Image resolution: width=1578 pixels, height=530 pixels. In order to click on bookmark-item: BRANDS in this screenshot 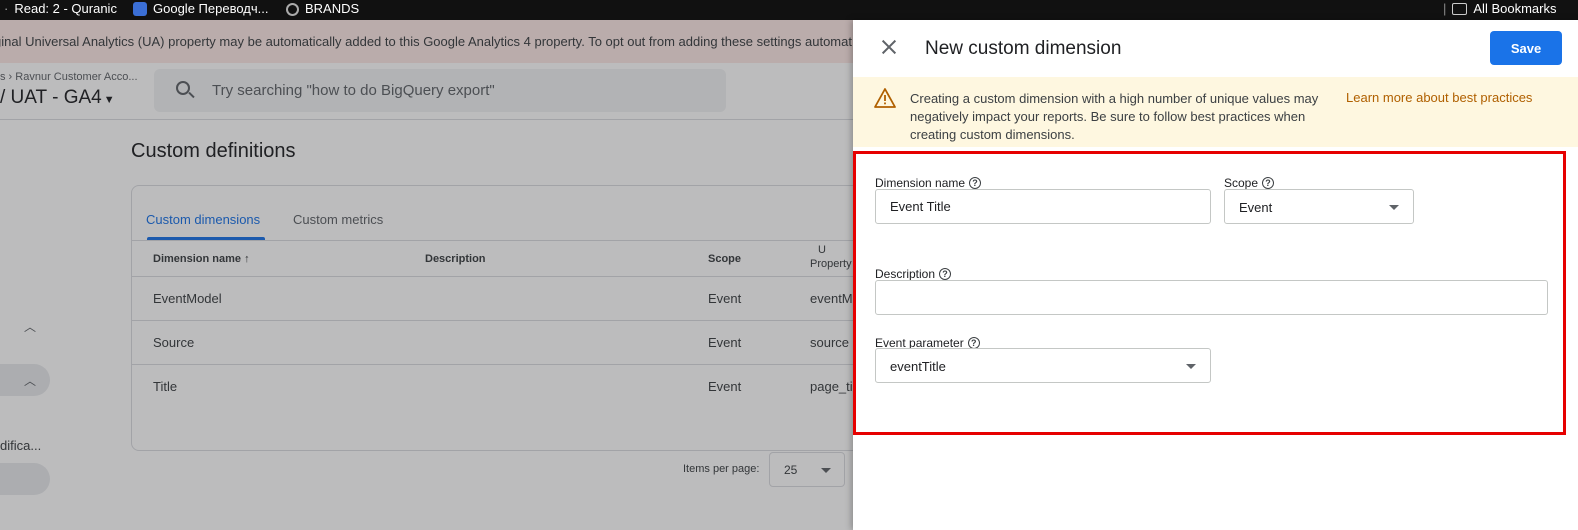, I will do `click(322, 9)`.